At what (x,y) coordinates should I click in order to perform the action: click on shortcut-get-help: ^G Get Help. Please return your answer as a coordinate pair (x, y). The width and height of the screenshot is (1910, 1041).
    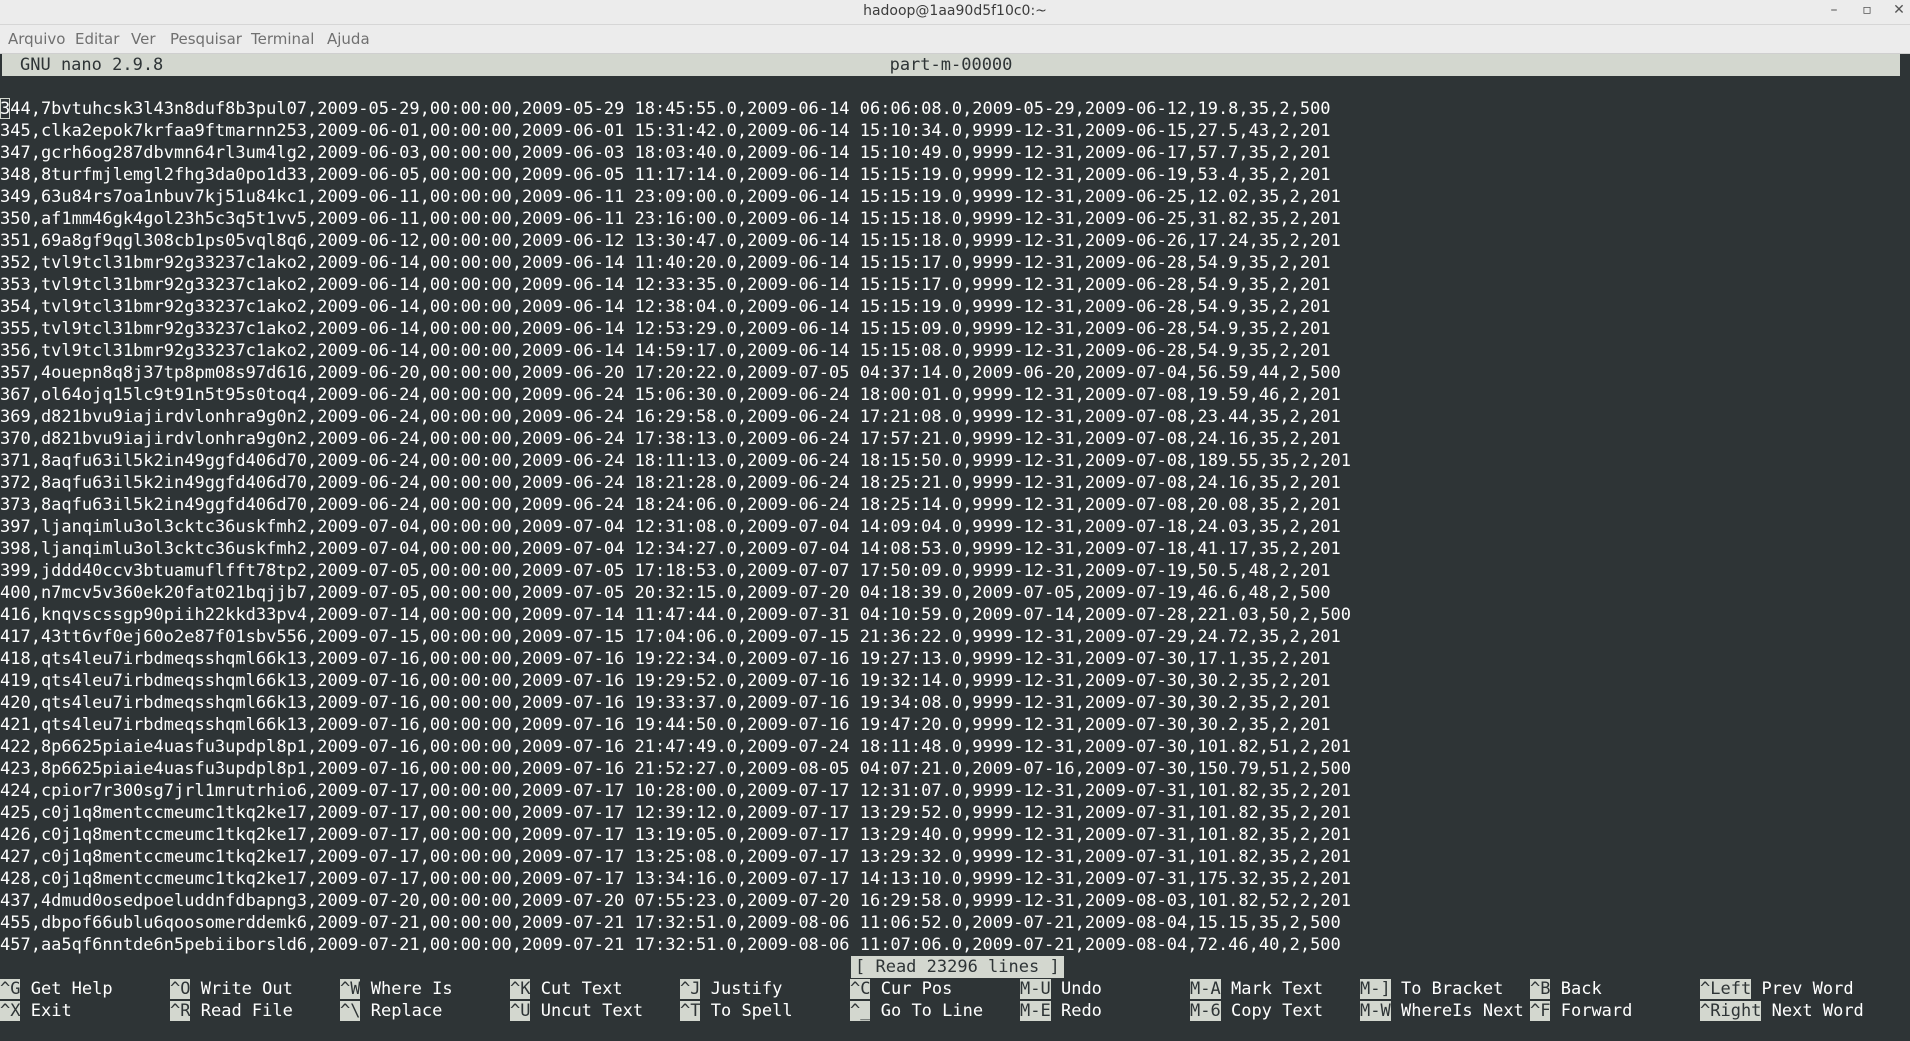
    Looking at the image, I should click on (56, 989).